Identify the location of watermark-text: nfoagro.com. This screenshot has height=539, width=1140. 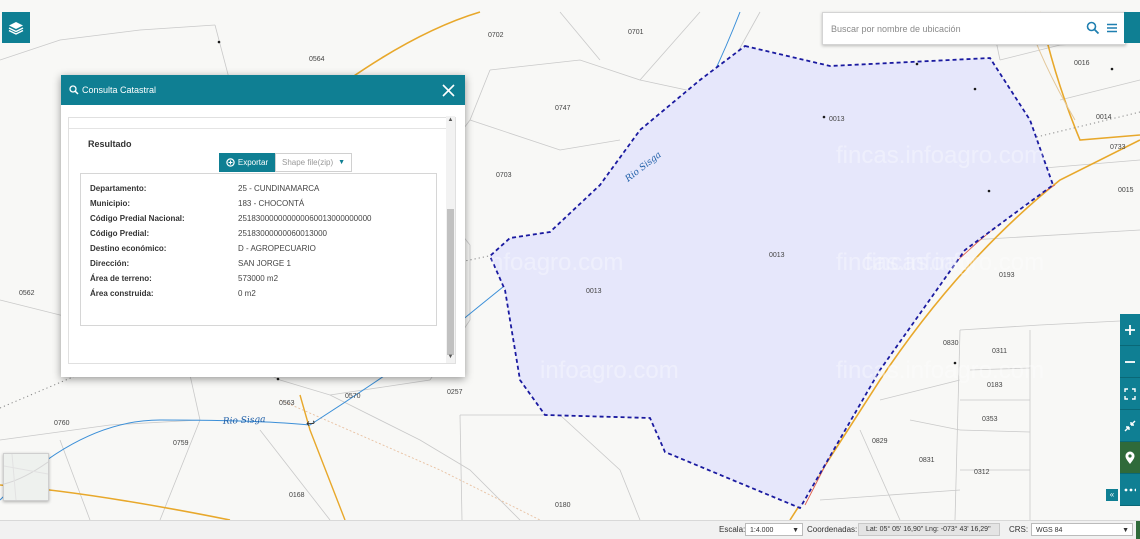
(556, 262).